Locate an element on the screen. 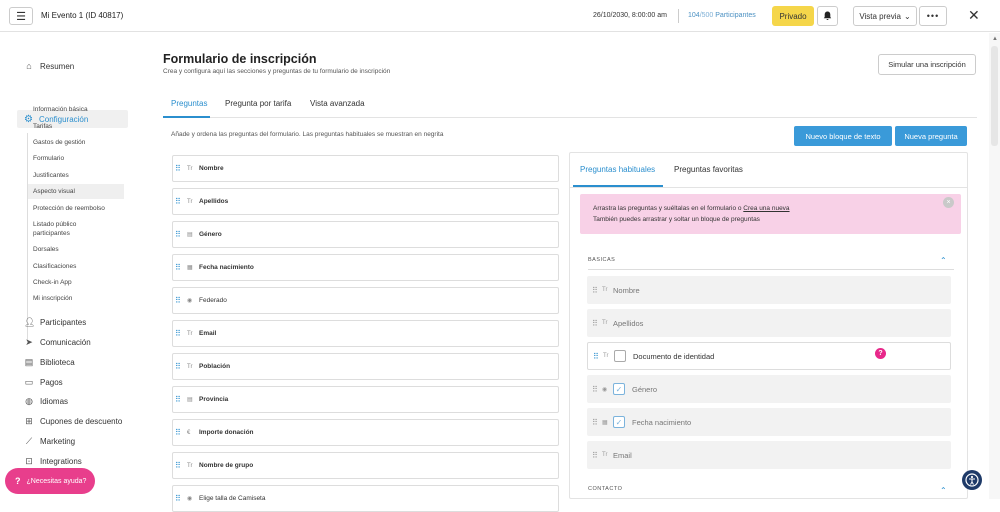  sidebar-item-resumen: ⌂ Resumen is located at coordinates (49, 66).